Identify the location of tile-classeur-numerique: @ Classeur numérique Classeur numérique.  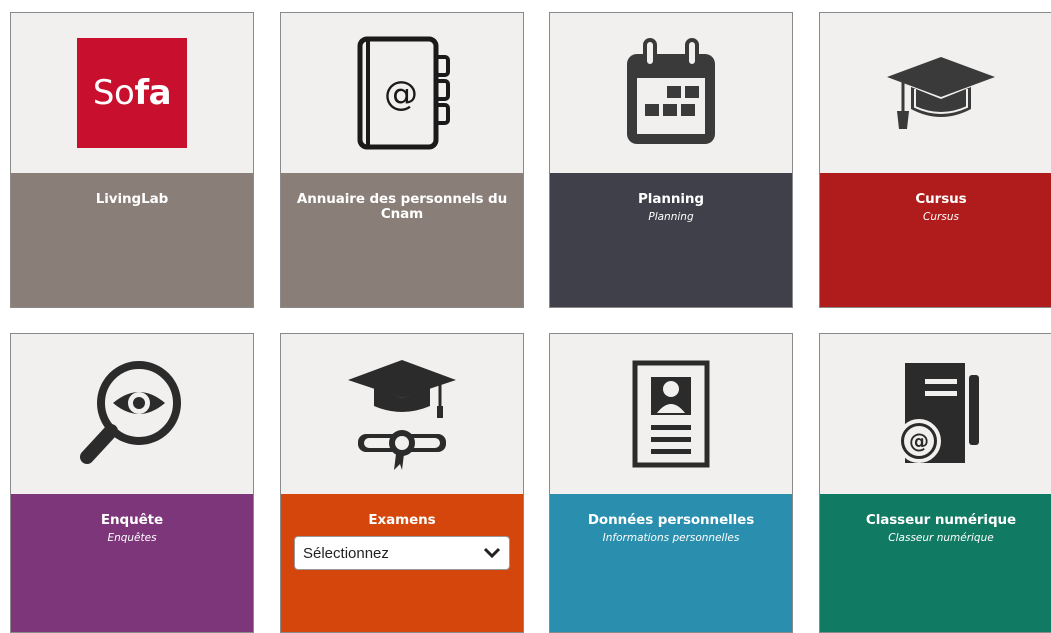
(935, 483).